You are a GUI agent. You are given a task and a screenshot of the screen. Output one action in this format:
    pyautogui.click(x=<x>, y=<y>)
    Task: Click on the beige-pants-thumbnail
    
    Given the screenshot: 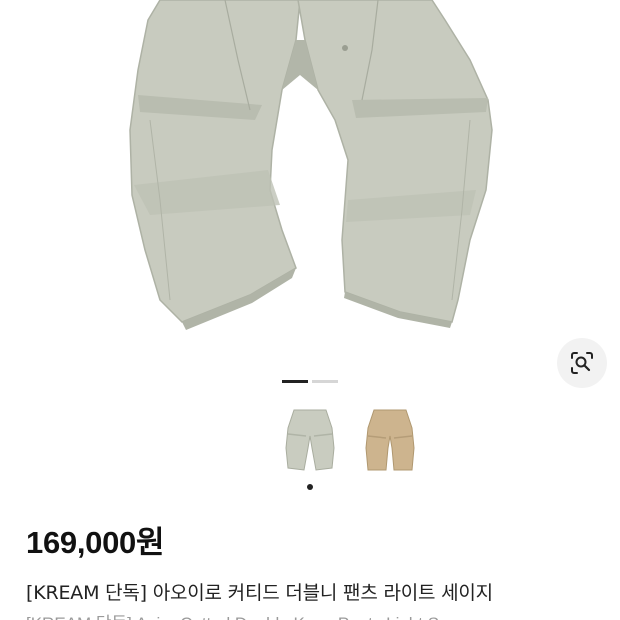 What is the action you would take?
    pyautogui.click(x=390, y=442)
    